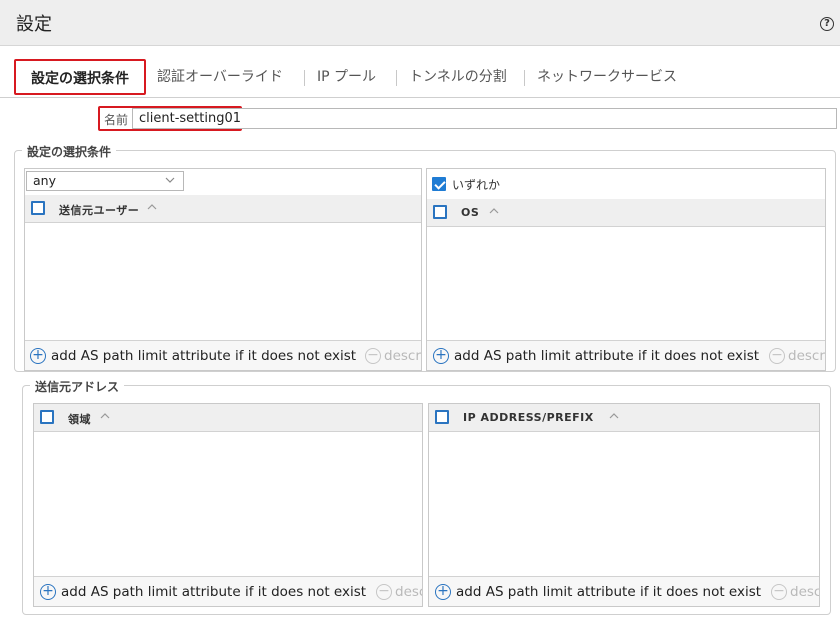  I want to click on tab-selection-criteria: 設定の選択条件, so click(80, 77).